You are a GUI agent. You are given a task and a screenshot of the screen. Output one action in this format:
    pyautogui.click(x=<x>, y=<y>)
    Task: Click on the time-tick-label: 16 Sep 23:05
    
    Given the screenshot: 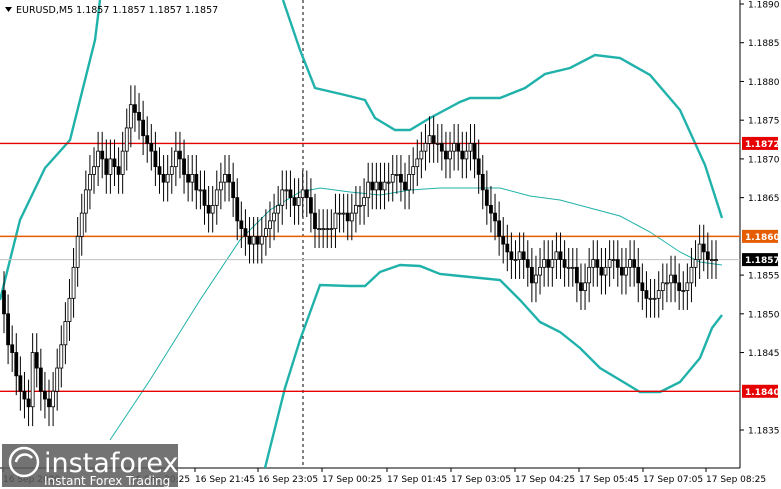 What is the action you would take?
    pyautogui.click(x=288, y=480)
    